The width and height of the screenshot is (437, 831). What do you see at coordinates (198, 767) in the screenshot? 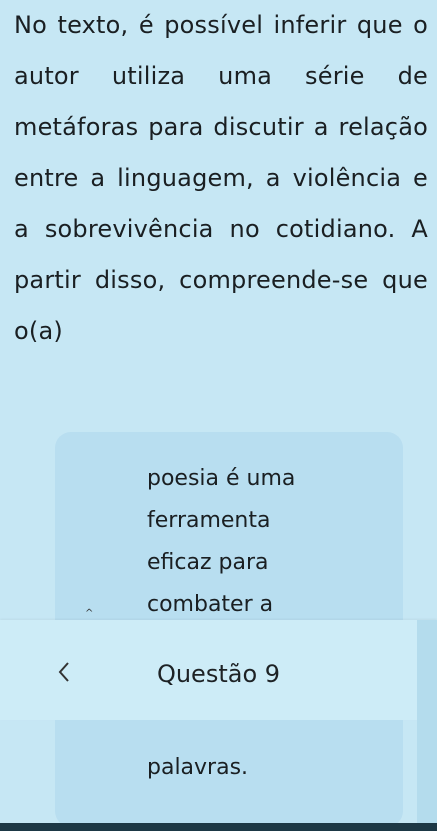
I see `option-last-line: palavras.` at bounding box center [198, 767].